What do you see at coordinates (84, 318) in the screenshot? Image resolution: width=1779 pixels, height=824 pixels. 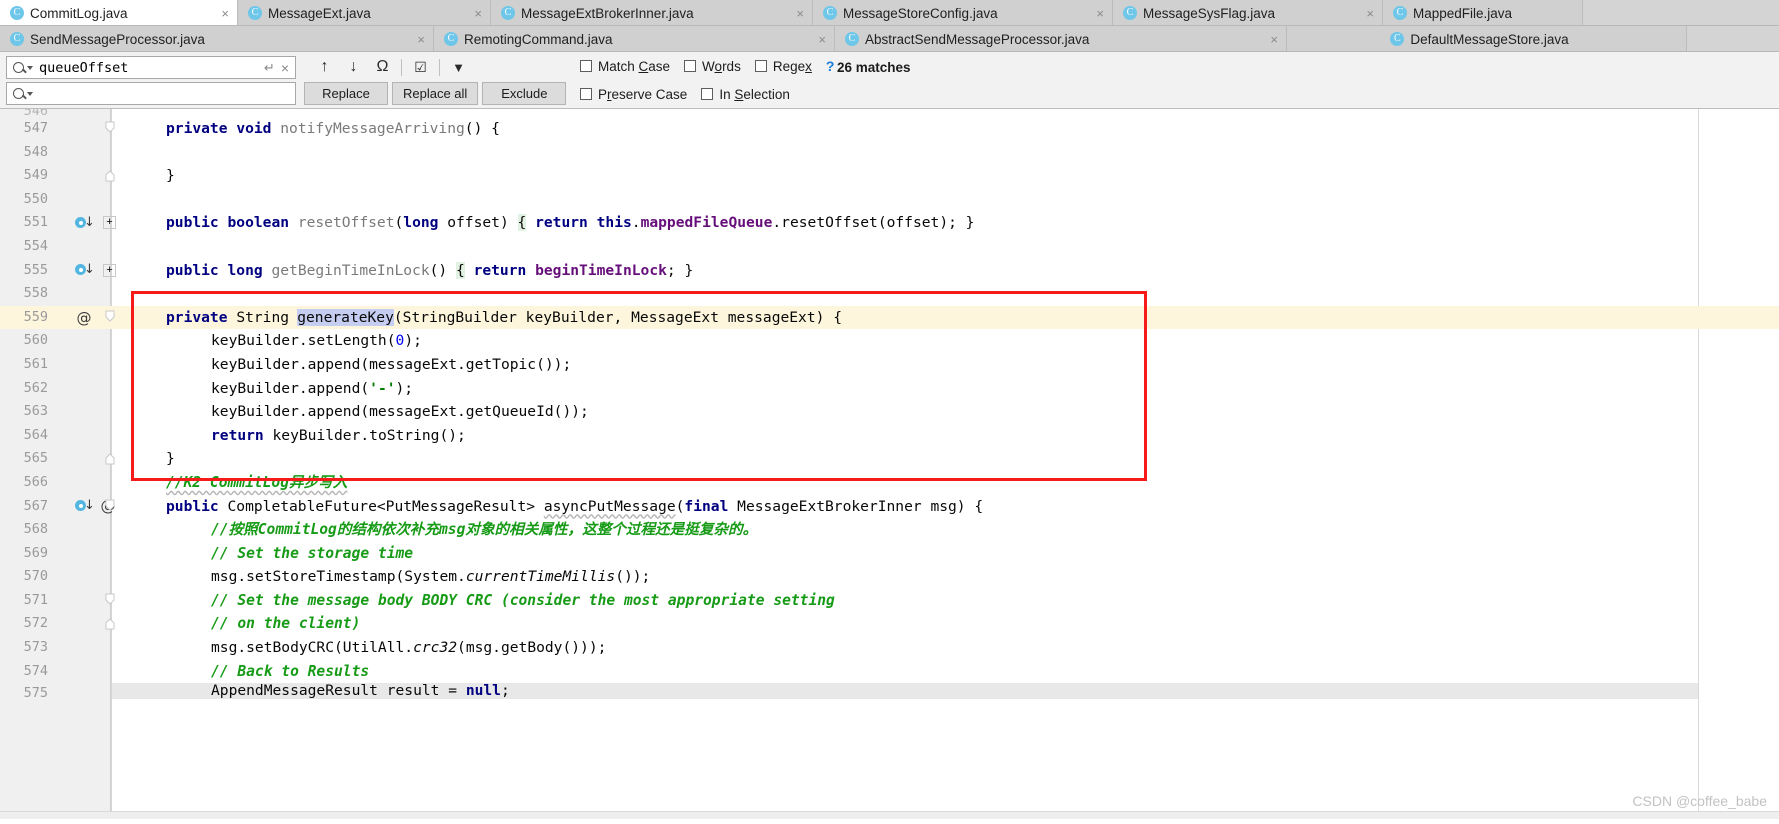 I see `annotation-at-icon: @` at bounding box center [84, 318].